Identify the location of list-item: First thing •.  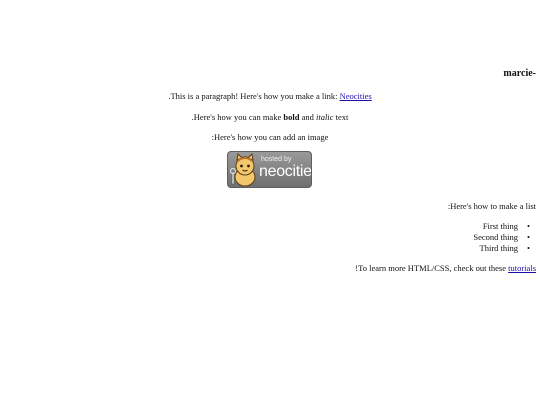
(501, 226).